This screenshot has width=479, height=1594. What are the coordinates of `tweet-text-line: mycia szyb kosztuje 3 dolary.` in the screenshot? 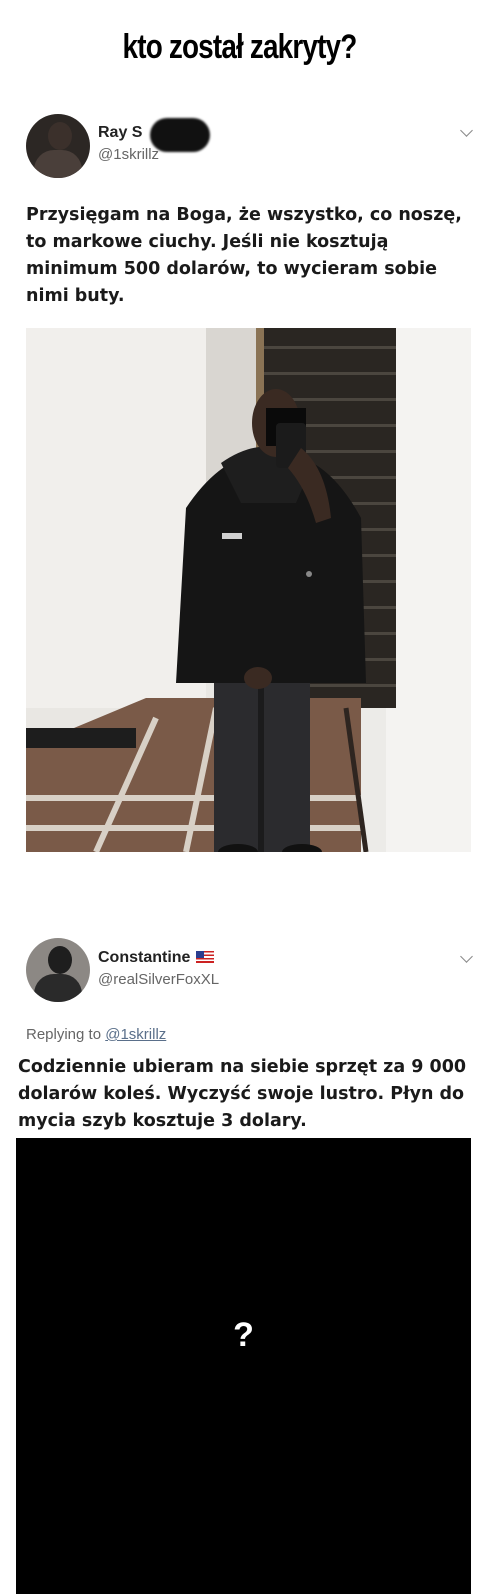 It's located at (162, 1121).